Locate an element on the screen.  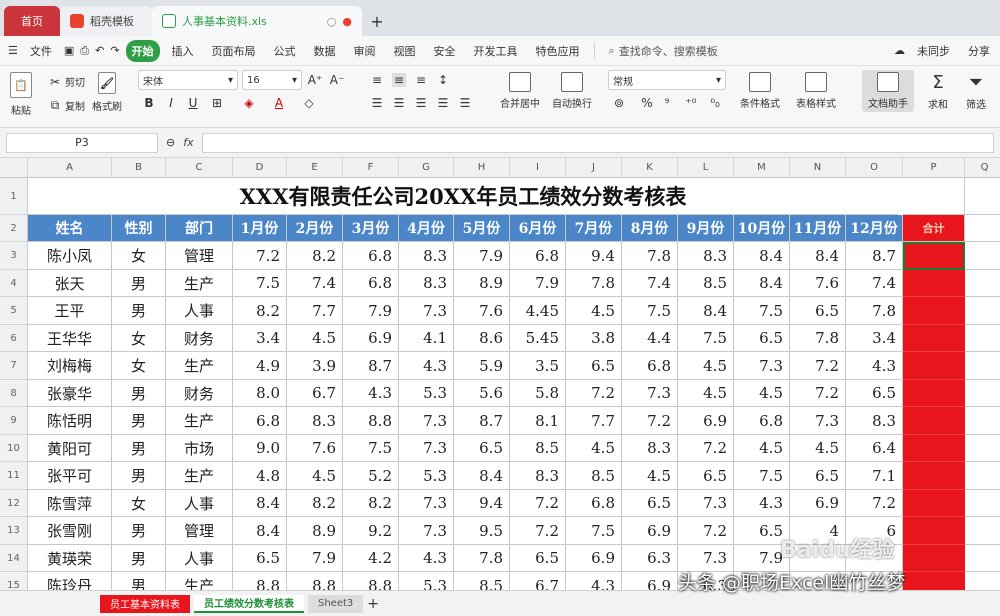
row-header: 11 is located at coordinates (14, 476).